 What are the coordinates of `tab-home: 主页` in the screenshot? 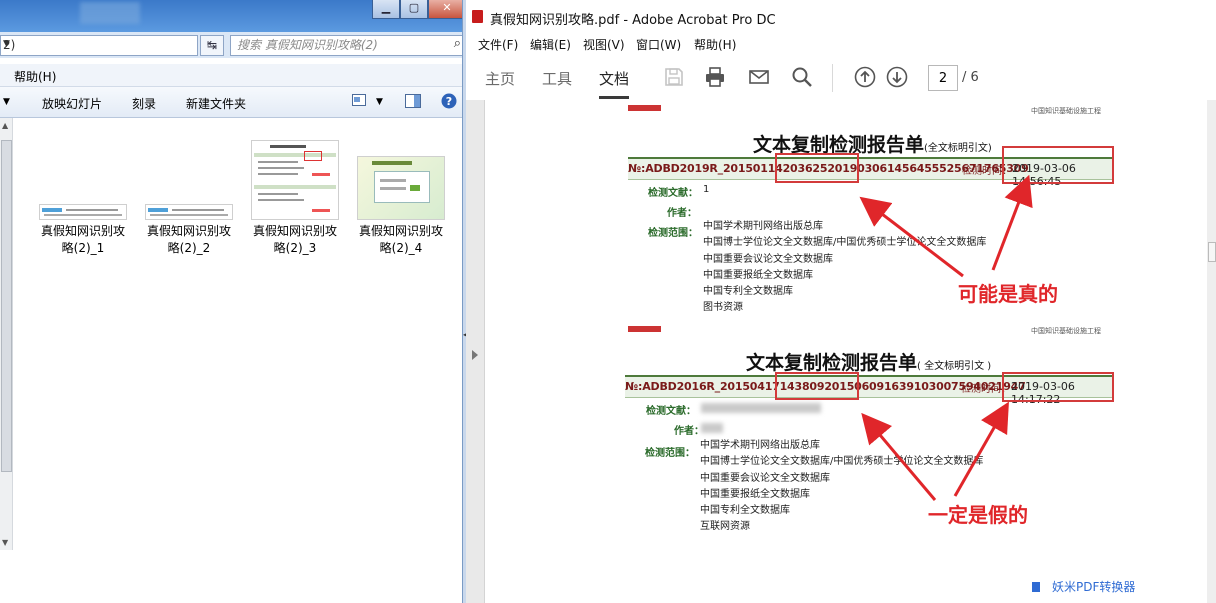 It's located at (500, 78).